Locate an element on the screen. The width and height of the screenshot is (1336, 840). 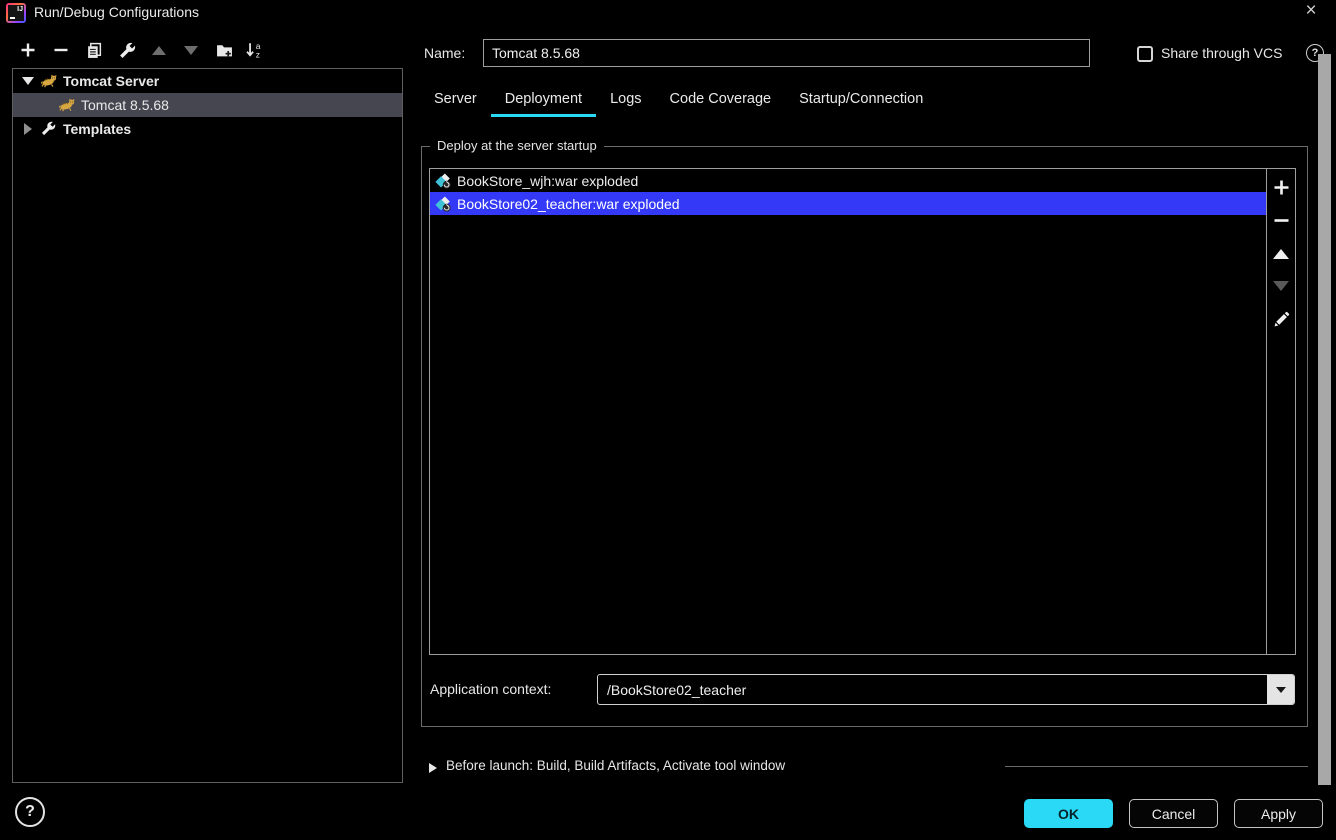
down-arrow-icon is located at coordinates (1281, 286).